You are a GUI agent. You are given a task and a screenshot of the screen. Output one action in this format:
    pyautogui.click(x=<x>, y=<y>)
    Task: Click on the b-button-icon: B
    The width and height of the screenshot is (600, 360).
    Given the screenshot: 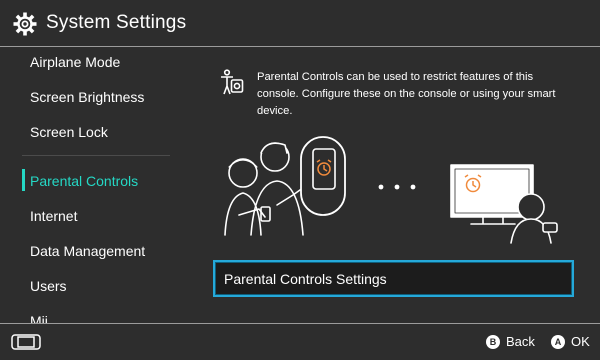 What is the action you would take?
    pyautogui.click(x=493, y=341)
    